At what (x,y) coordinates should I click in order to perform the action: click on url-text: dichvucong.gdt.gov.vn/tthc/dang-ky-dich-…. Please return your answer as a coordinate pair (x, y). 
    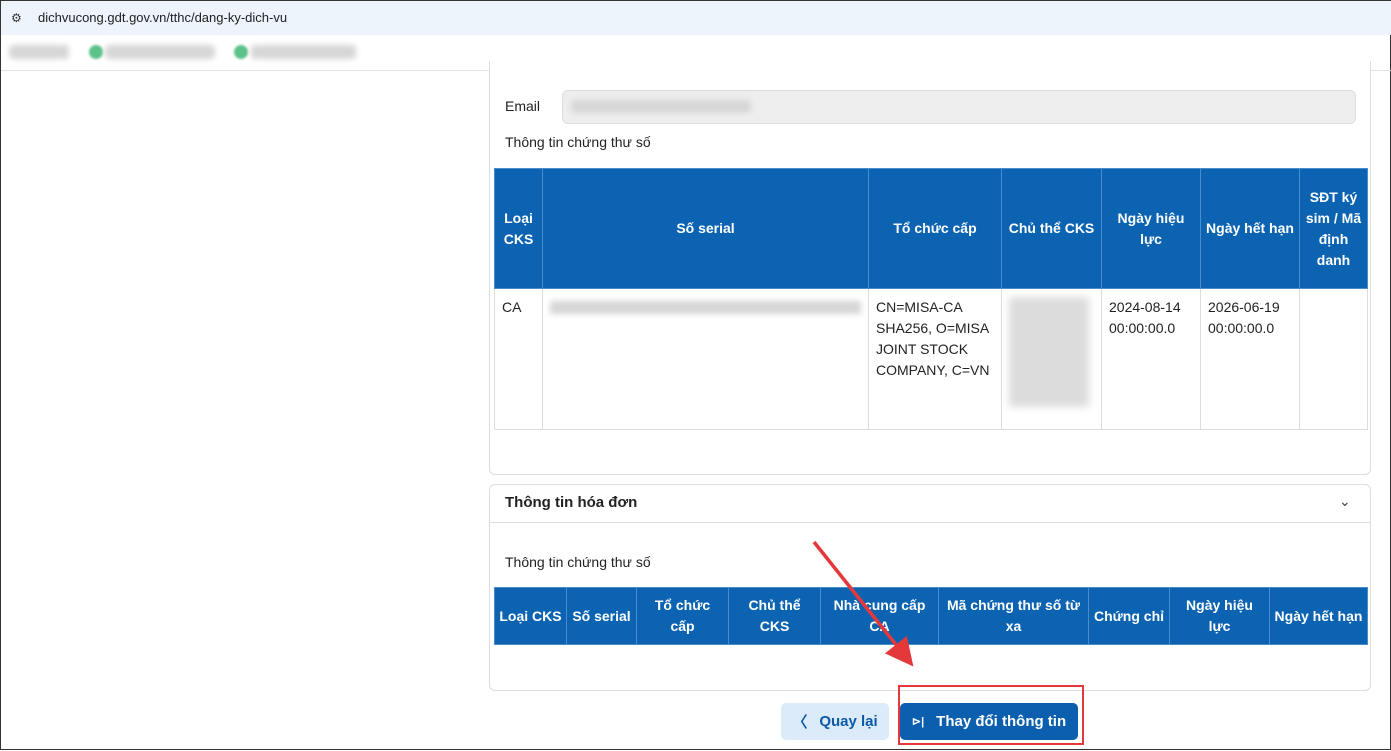
    Looking at the image, I should click on (163, 17).